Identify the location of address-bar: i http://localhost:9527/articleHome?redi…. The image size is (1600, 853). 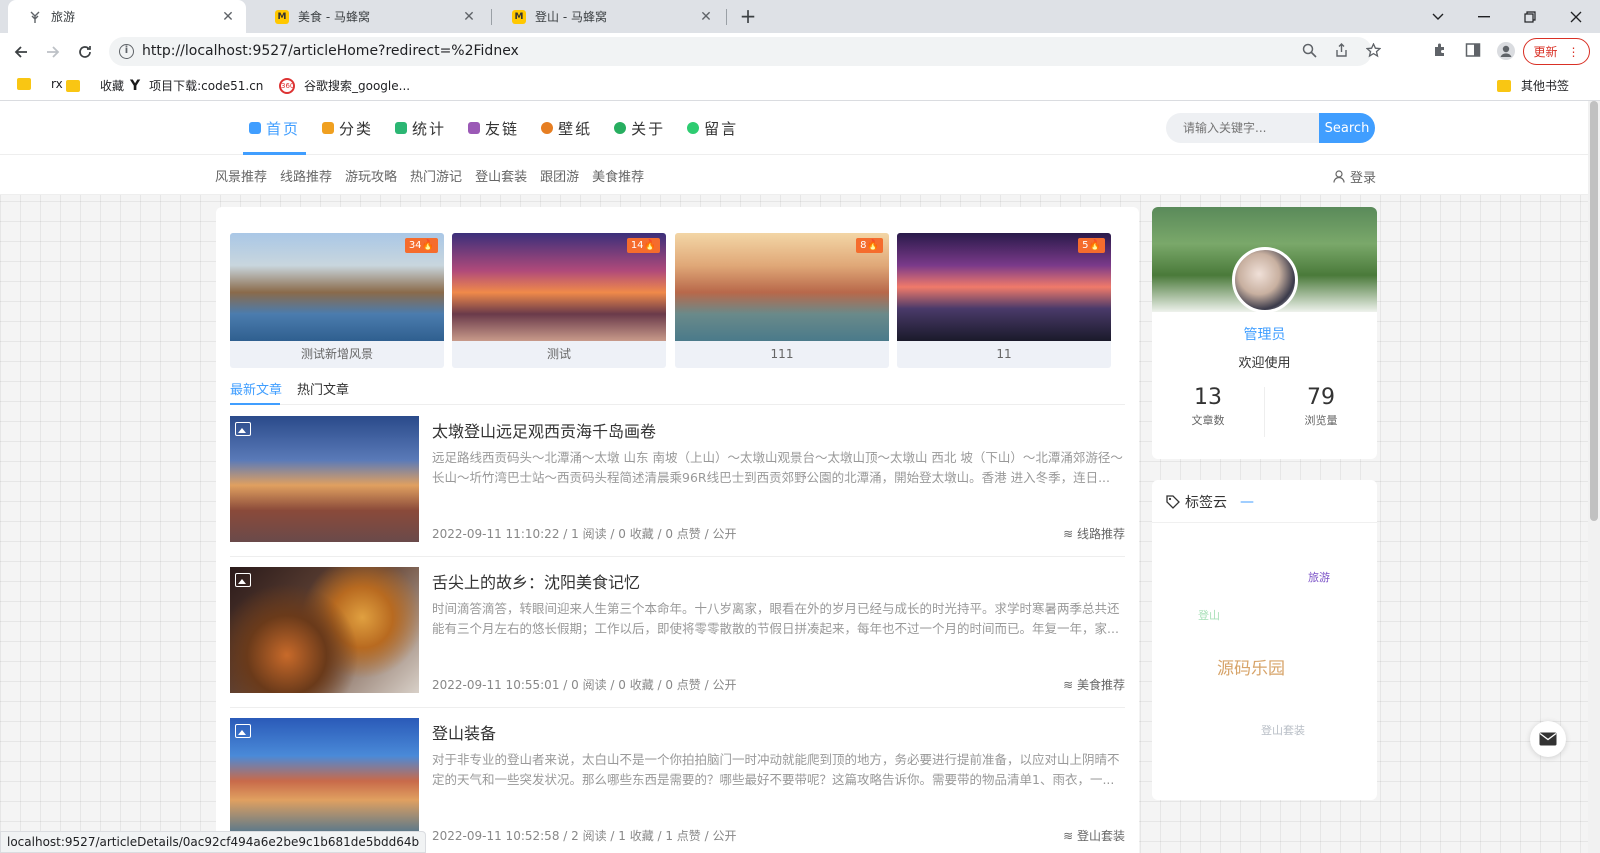
(745, 51).